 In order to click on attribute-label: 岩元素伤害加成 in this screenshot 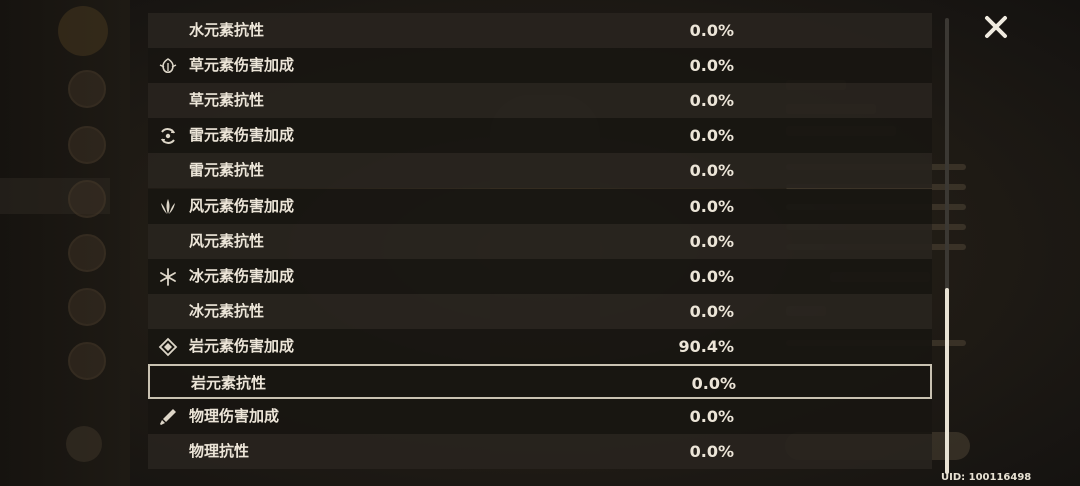, I will do `click(242, 345)`.